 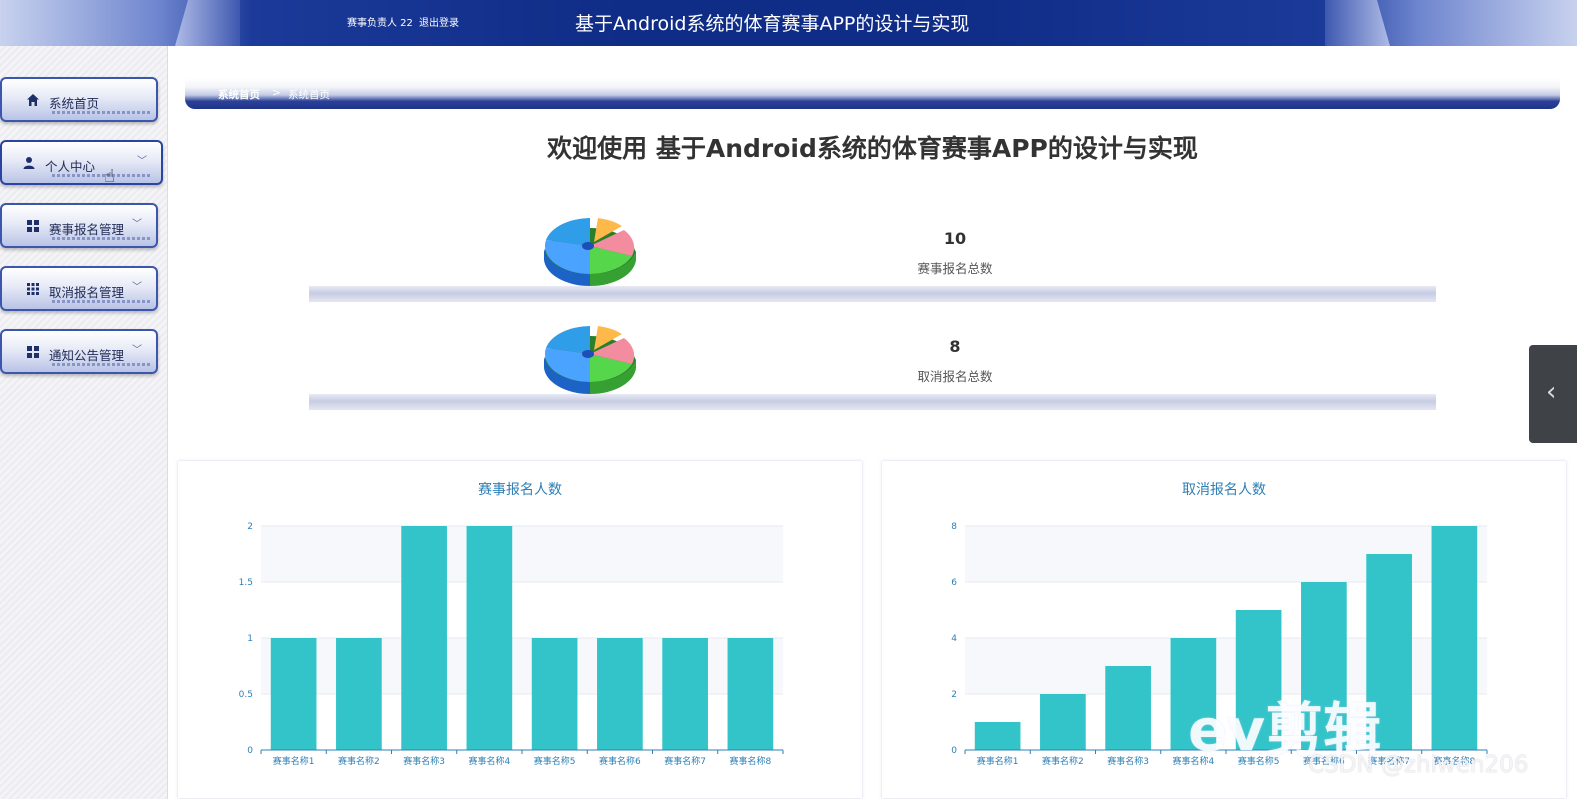 What do you see at coordinates (33, 100) in the screenshot?
I see `home-icon` at bounding box center [33, 100].